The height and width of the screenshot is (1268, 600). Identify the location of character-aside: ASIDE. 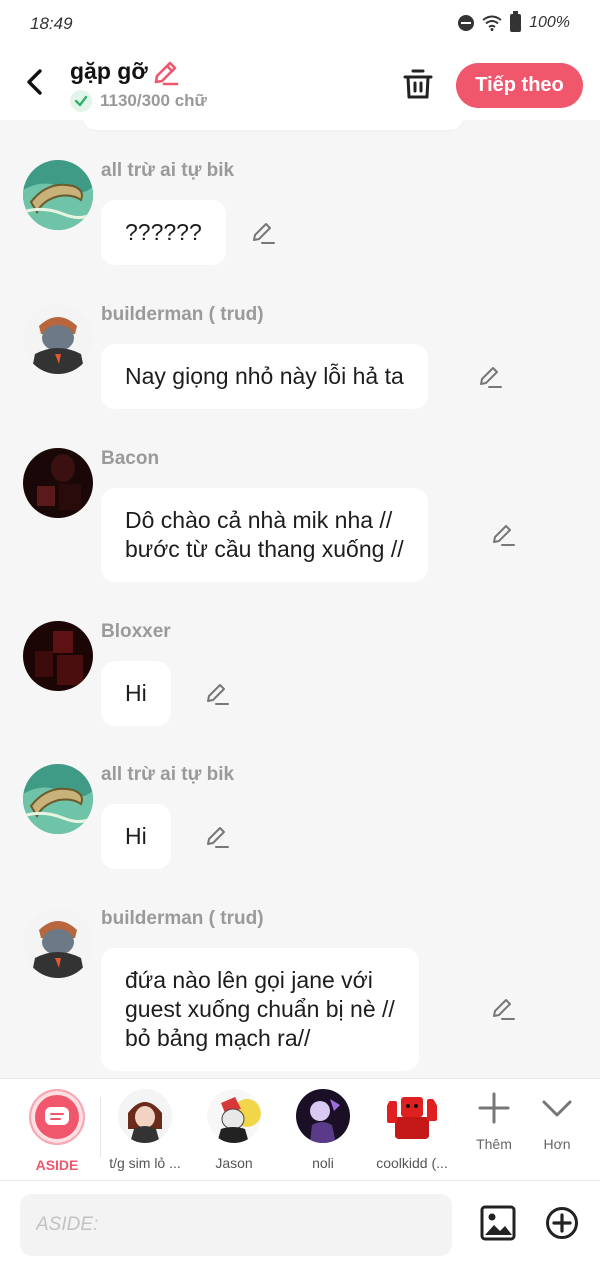
(57, 1131).